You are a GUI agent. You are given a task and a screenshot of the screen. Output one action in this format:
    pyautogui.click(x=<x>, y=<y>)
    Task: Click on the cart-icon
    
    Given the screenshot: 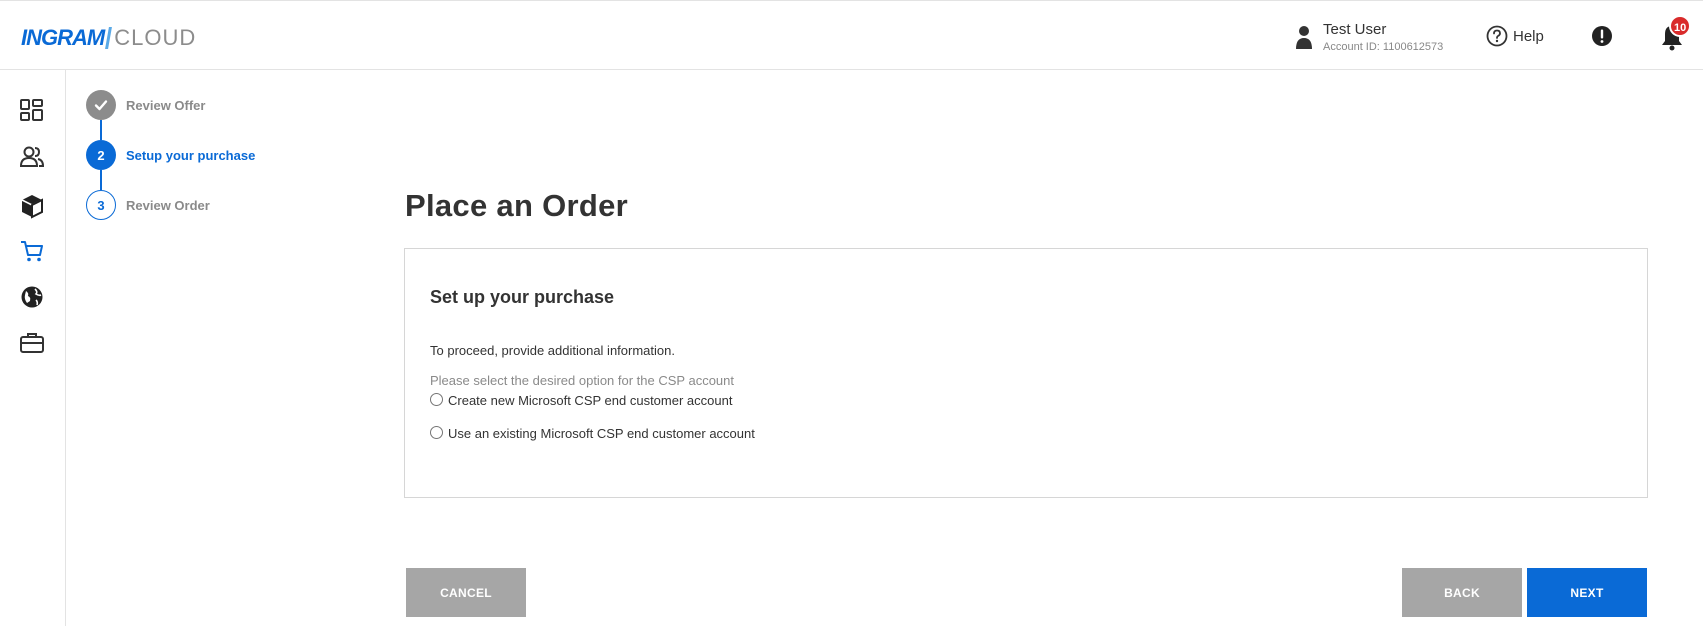 What is the action you would take?
    pyautogui.click(x=32, y=251)
    